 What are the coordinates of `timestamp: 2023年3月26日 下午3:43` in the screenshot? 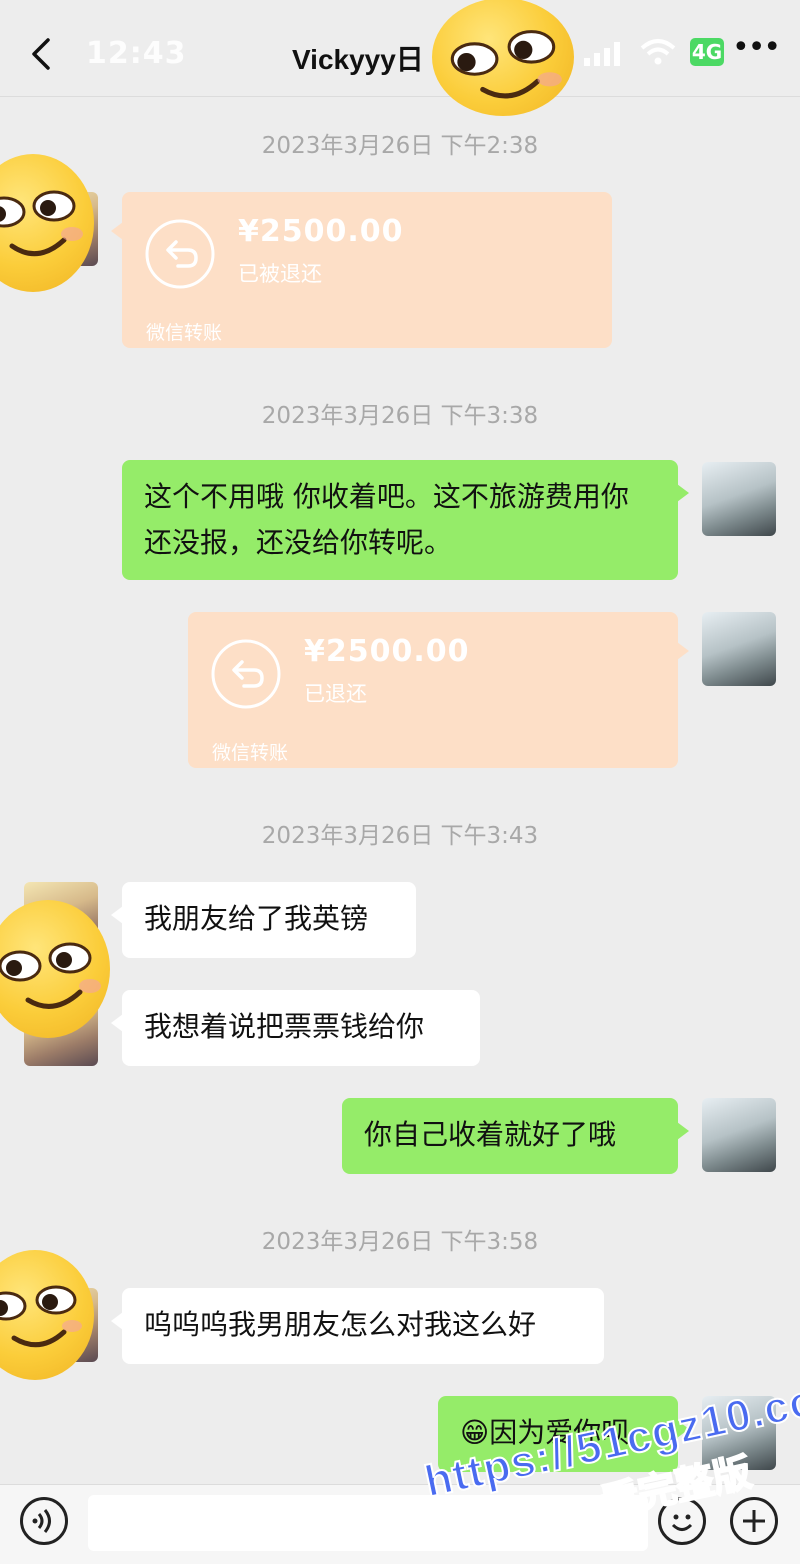 It's located at (400, 836).